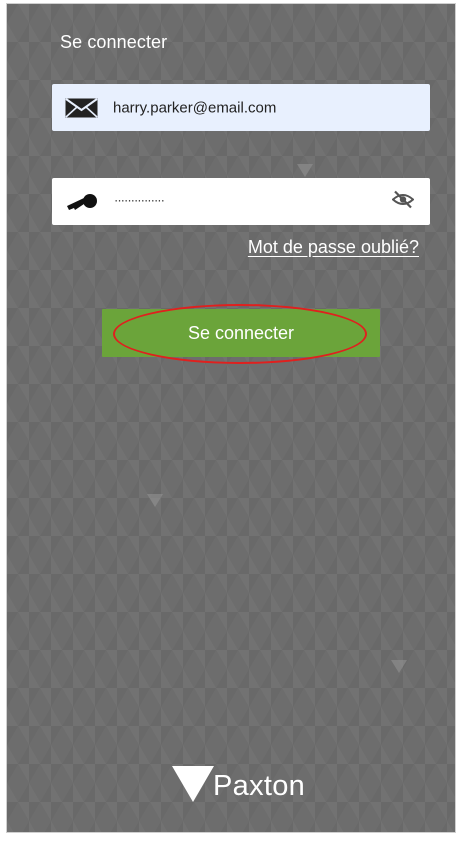 This screenshot has width=463, height=845. What do you see at coordinates (139, 200) in the screenshot?
I see `password-value: ···············` at bounding box center [139, 200].